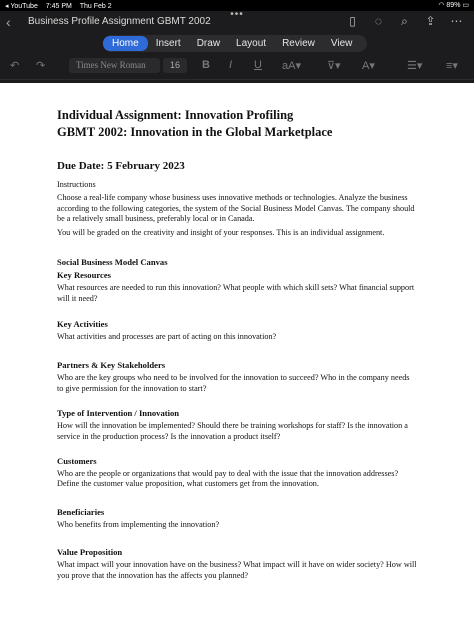 This screenshot has width=474, height=632. Describe the element at coordinates (81, 512) in the screenshot. I see `section-heading: Beneficiaries` at that location.